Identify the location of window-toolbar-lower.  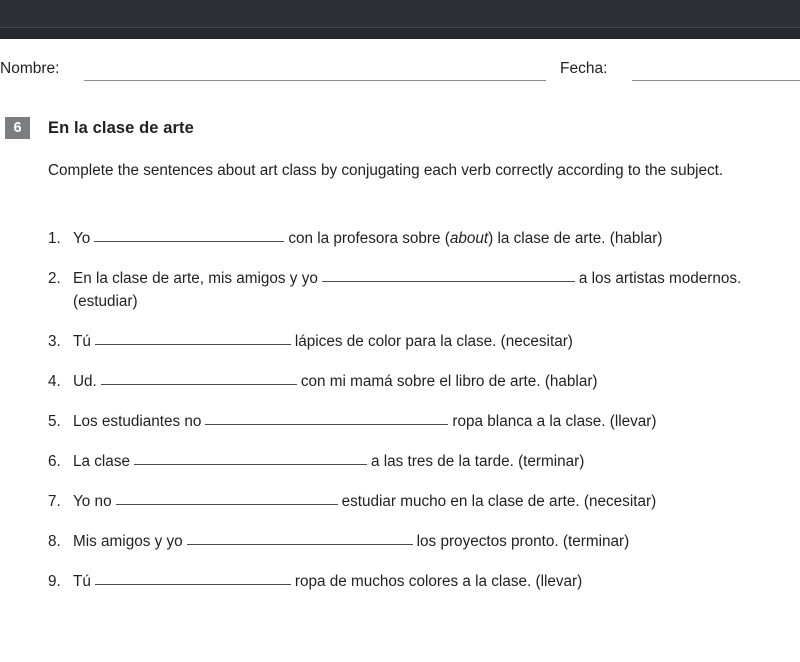
(400, 33).